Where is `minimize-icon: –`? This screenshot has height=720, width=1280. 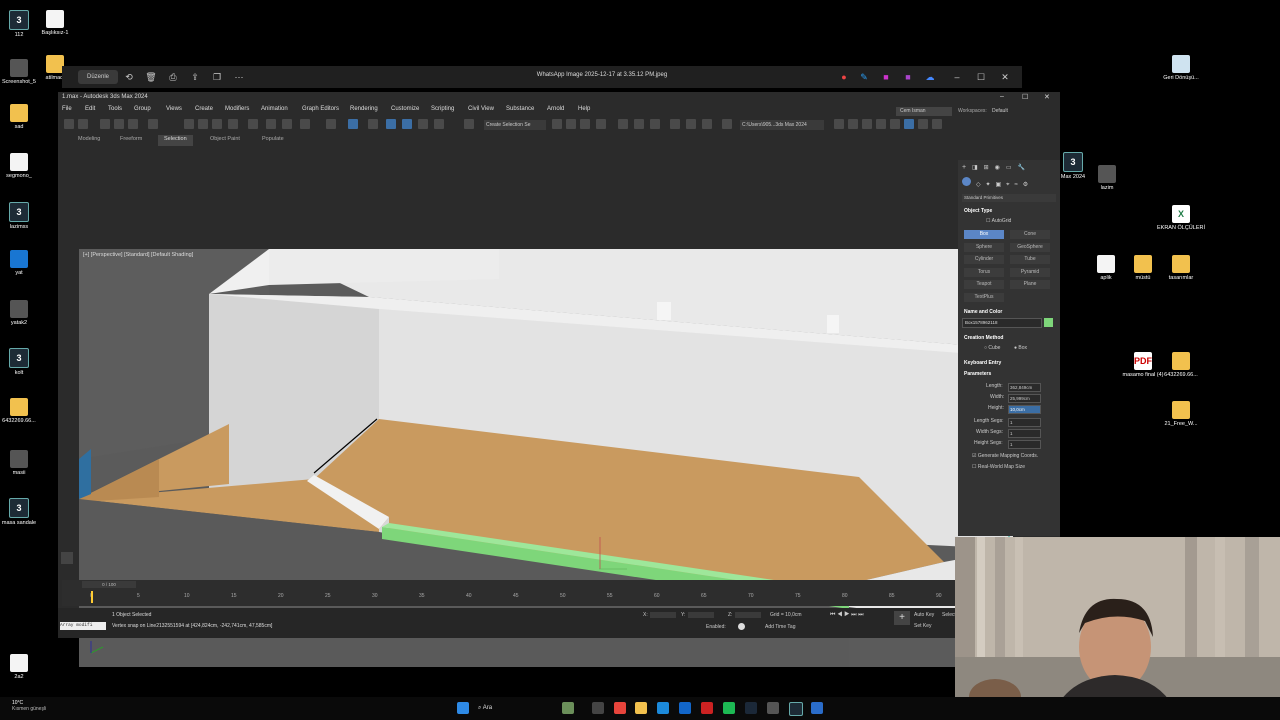
minimize-icon: – is located at coordinates (957, 77).